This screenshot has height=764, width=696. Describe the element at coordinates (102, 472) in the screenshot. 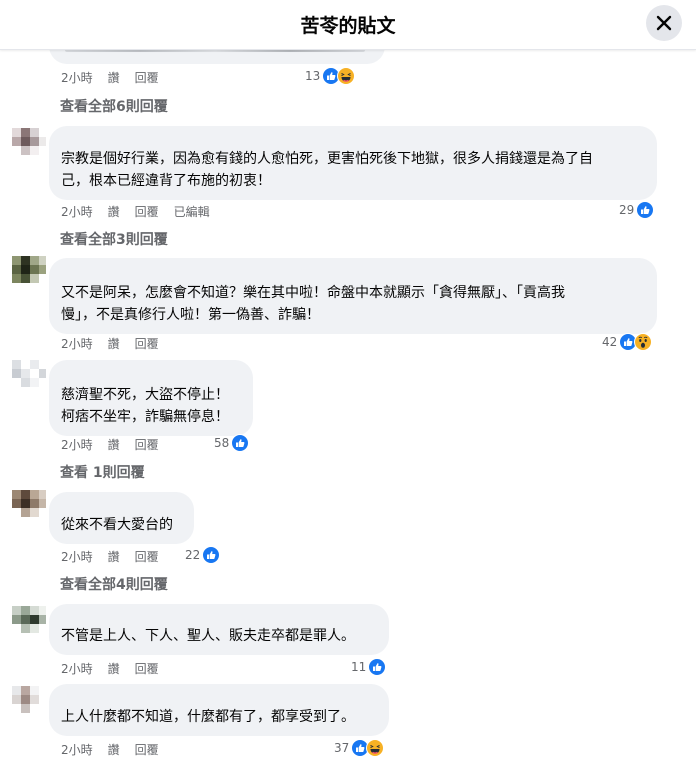

I see `view-replies-link: 查看 1則回覆` at that location.